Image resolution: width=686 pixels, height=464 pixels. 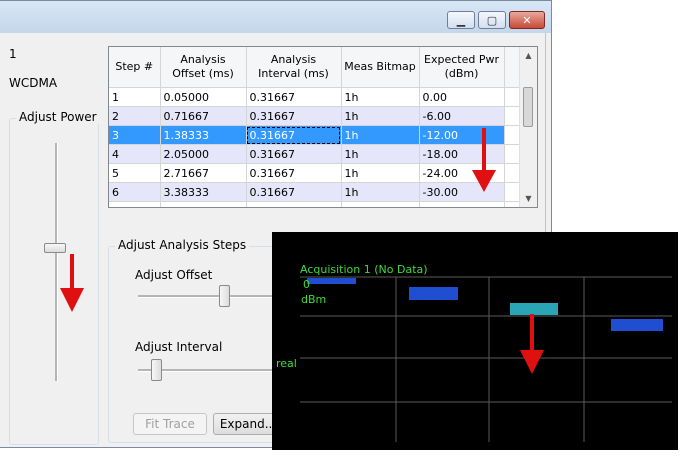 I want to click on table-row: 6 3.38333 0.31667 1h -30.00, so click(x=315, y=192).